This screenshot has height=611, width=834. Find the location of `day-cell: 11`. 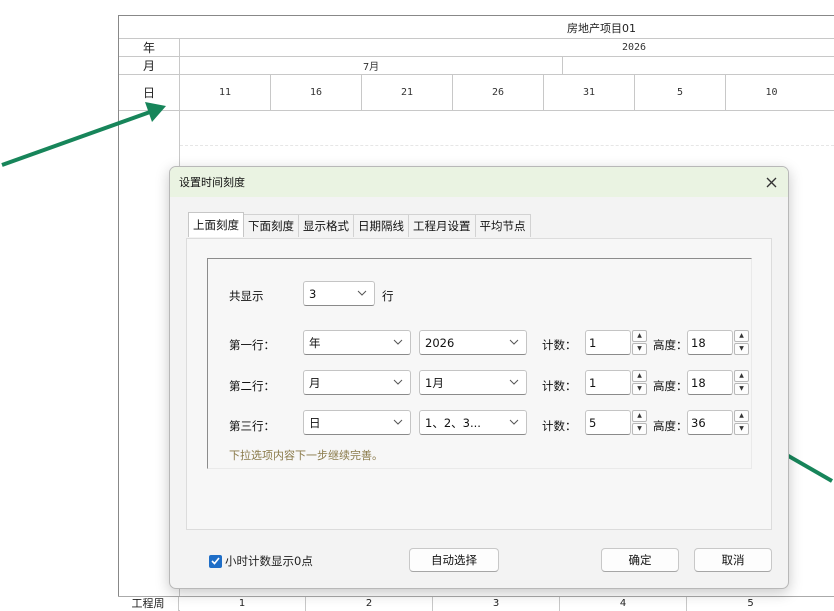

day-cell: 11 is located at coordinates (225, 92).